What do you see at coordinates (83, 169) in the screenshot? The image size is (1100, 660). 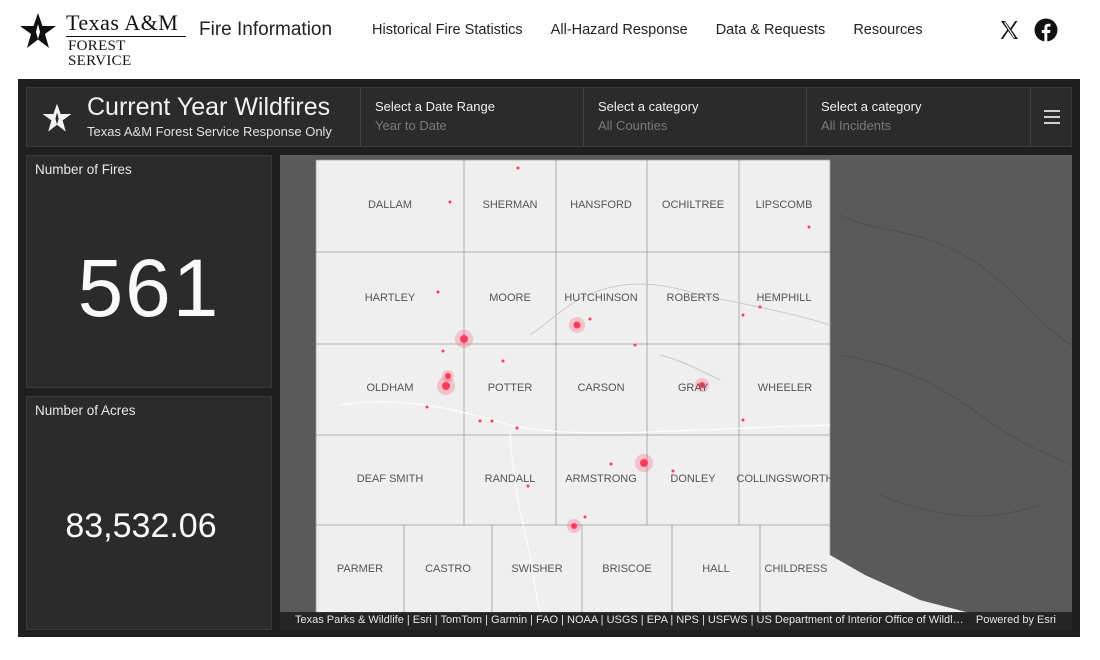 I see `fires-label: Number of Fires` at bounding box center [83, 169].